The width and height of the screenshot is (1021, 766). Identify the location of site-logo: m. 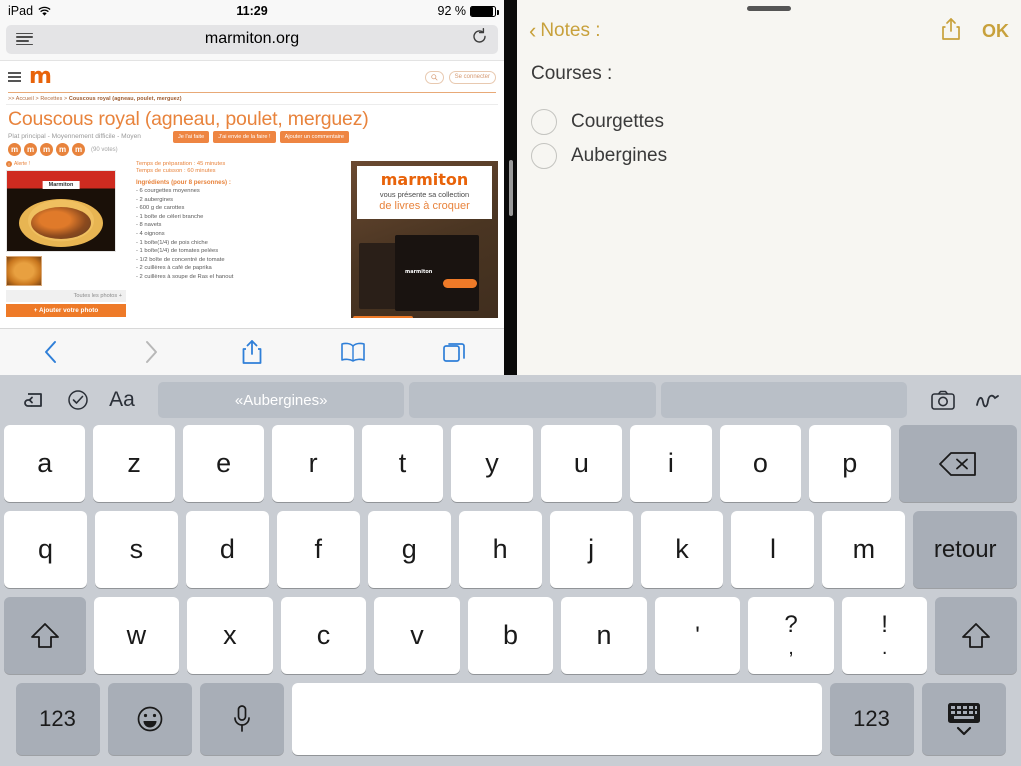
(40, 77).